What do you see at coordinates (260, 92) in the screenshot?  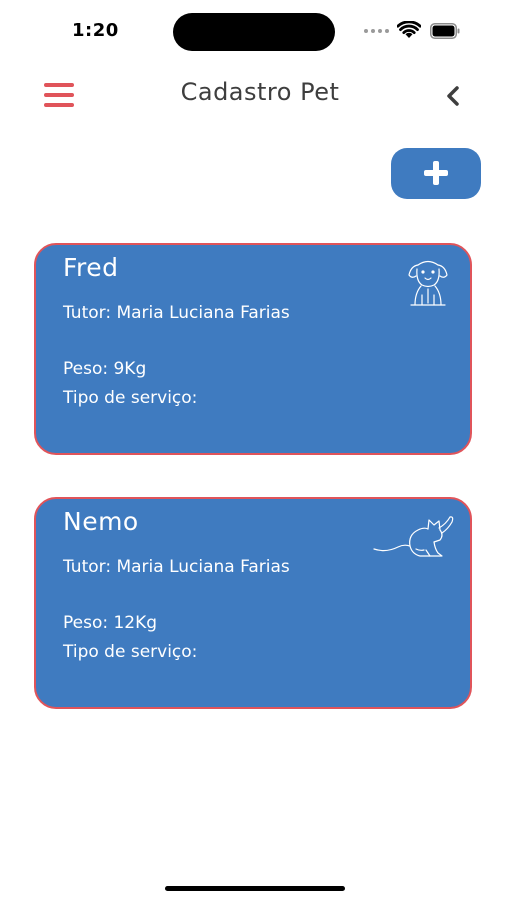 I see `page-title: Cadastro Pet` at bounding box center [260, 92].